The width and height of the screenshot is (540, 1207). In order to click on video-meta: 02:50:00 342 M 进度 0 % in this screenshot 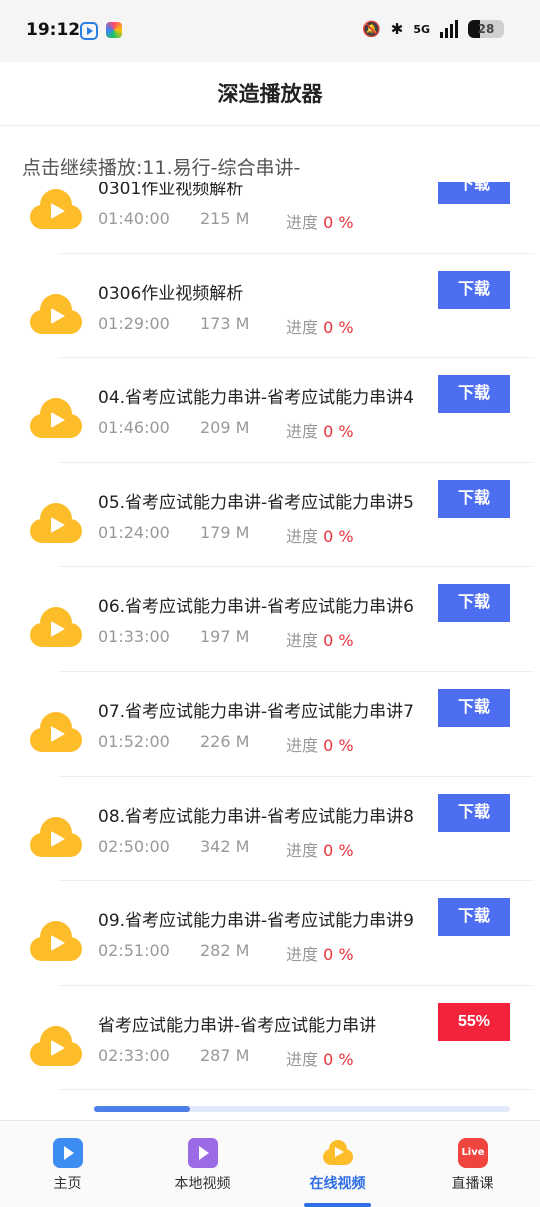, I will do `click(226, 848)`.